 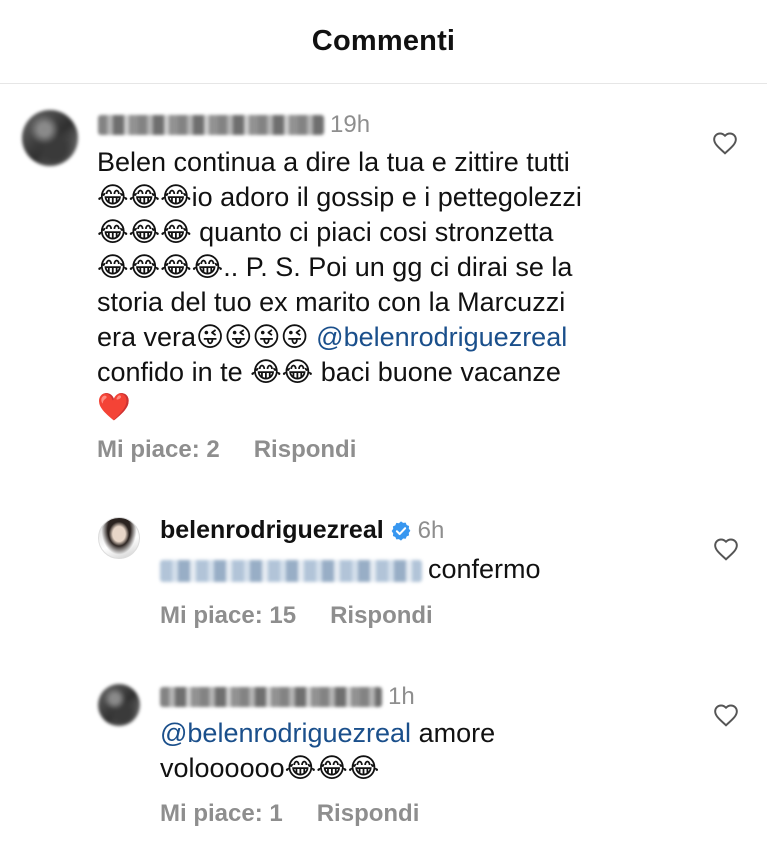 I want to click on comment-line: @belenrodriguezreal amore, so click(x=420, y=733).